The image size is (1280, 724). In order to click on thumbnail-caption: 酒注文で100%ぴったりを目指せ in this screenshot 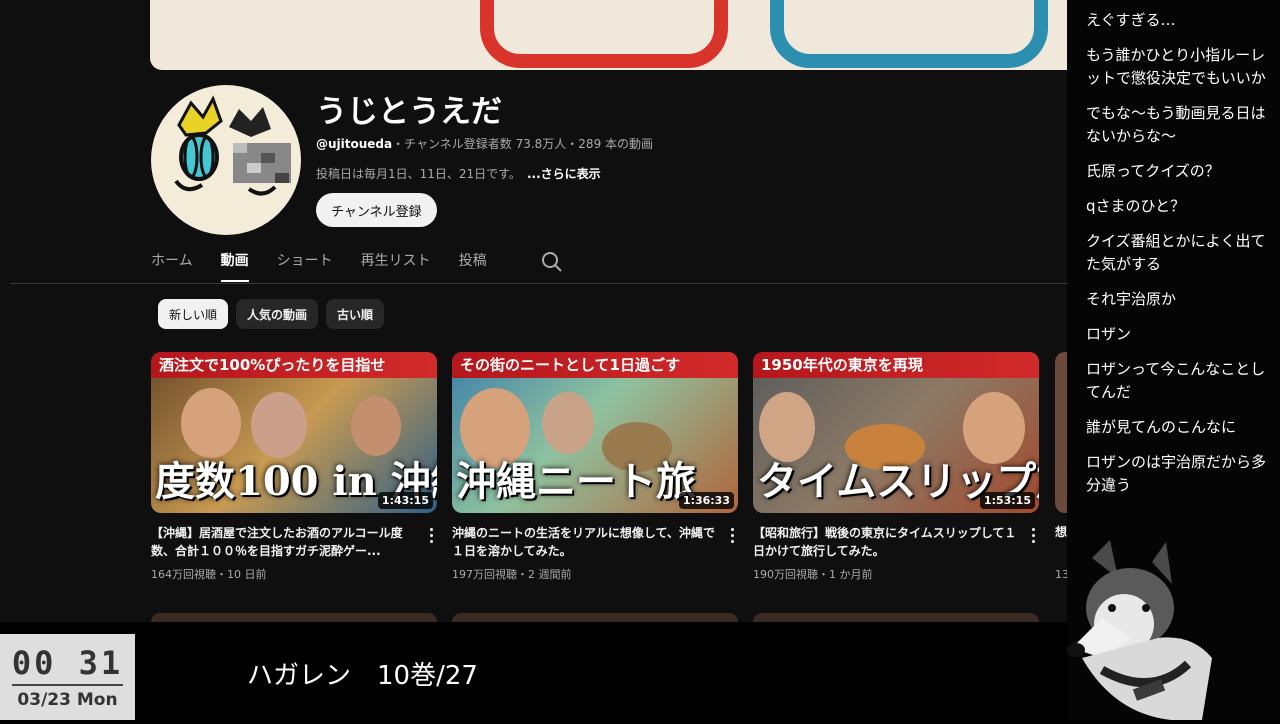, I will do `click(294, 365)`.